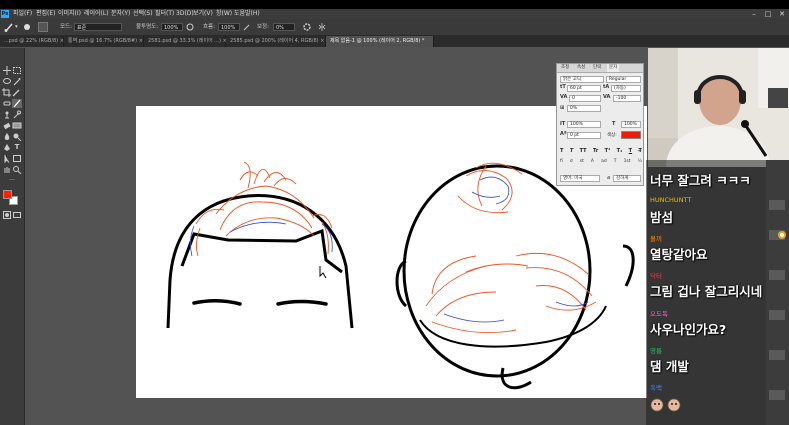 This screenshot has width=789, height=425. What do you see at coordinates (17, 114) in the screenshot?
I see `history-brush-icon` at bounding box center [17, 114].